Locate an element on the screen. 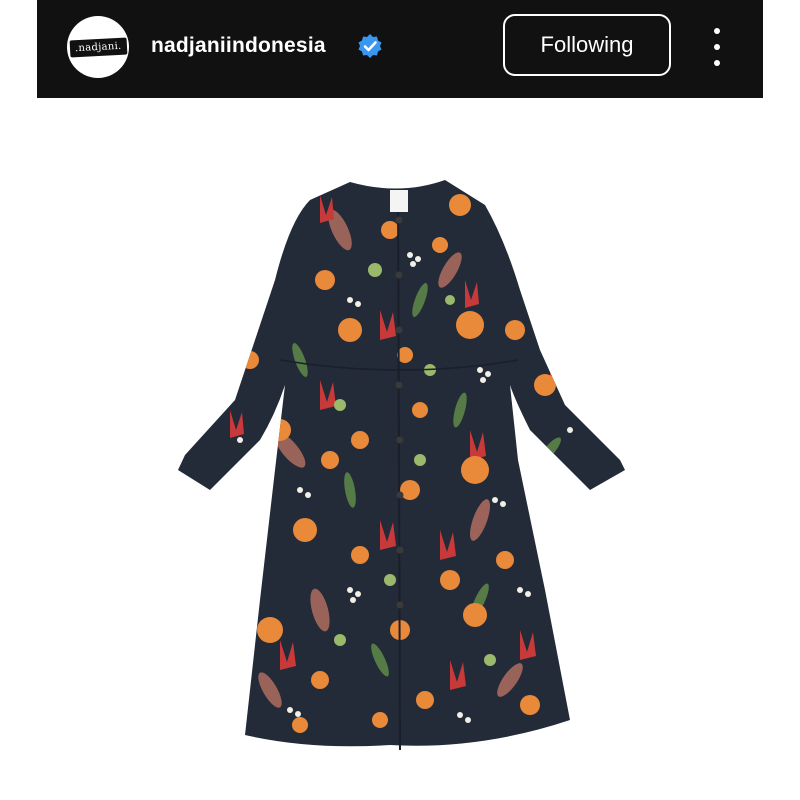 Image resolution: width=800 pixels, height=800 pixels. profile-avatar: .nadjani. is located at coordinates (98, 47).